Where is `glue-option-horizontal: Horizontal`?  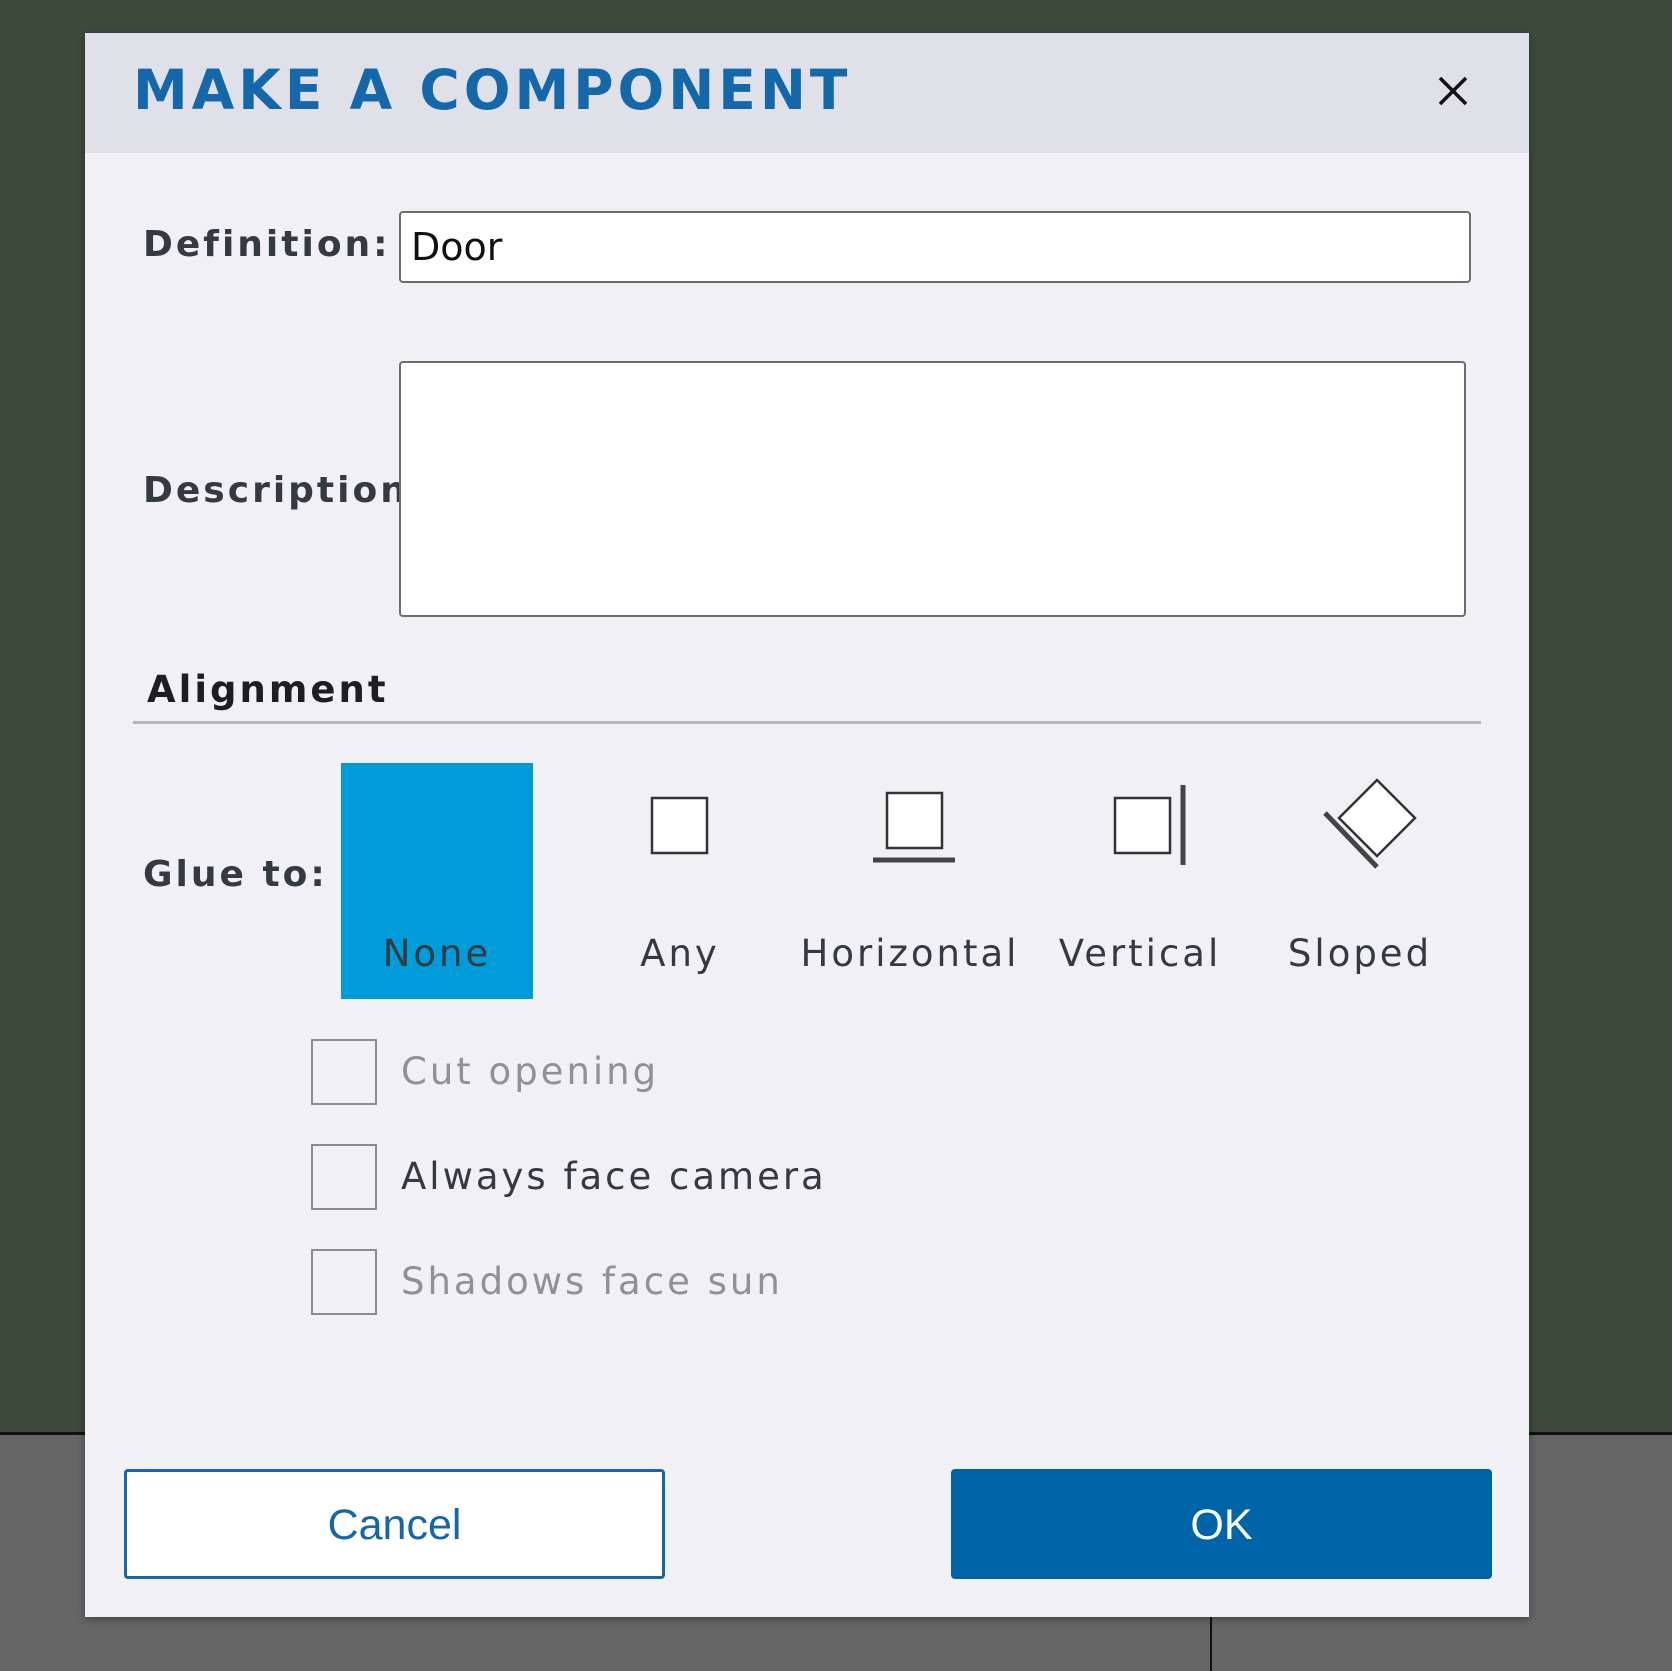
glue-option-horizontal: Horizontal is located at coordinates (910, 881).